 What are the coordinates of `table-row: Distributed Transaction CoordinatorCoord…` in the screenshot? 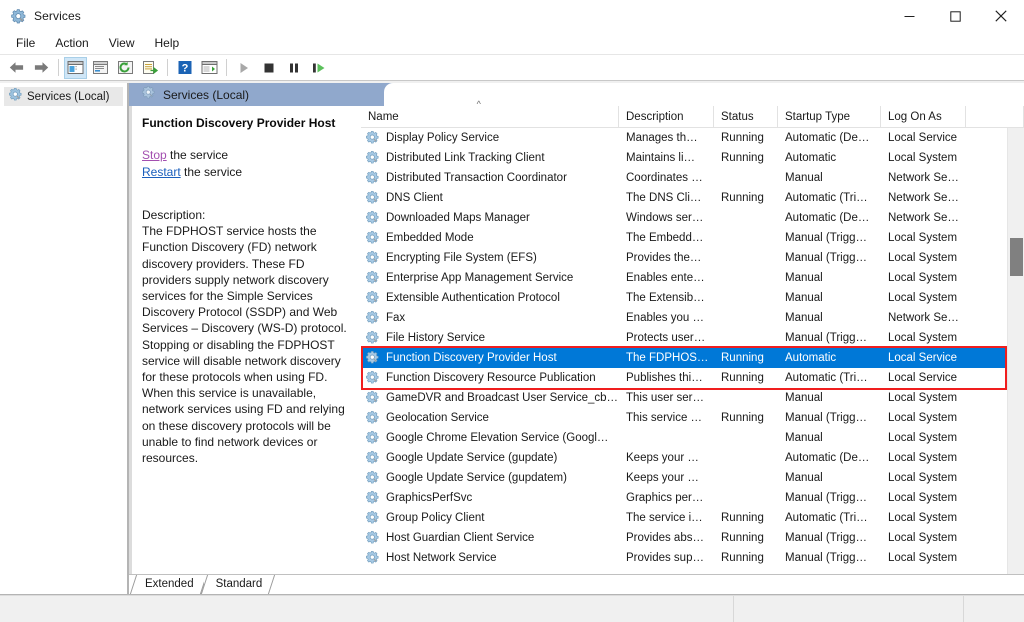 It's located at (692, 178).